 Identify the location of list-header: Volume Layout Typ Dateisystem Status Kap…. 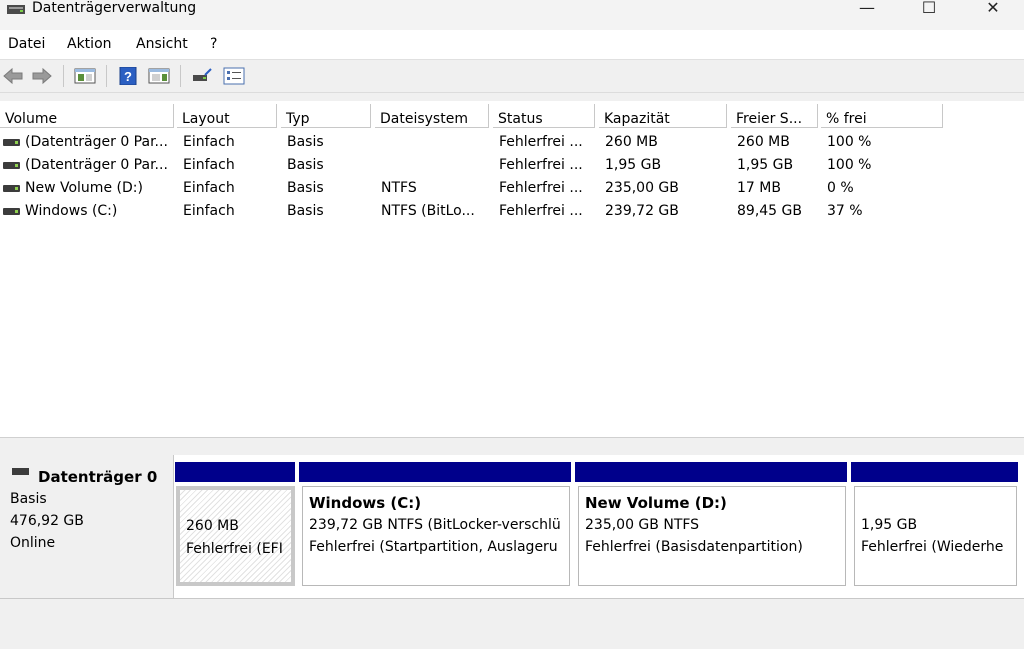
(512, 116).